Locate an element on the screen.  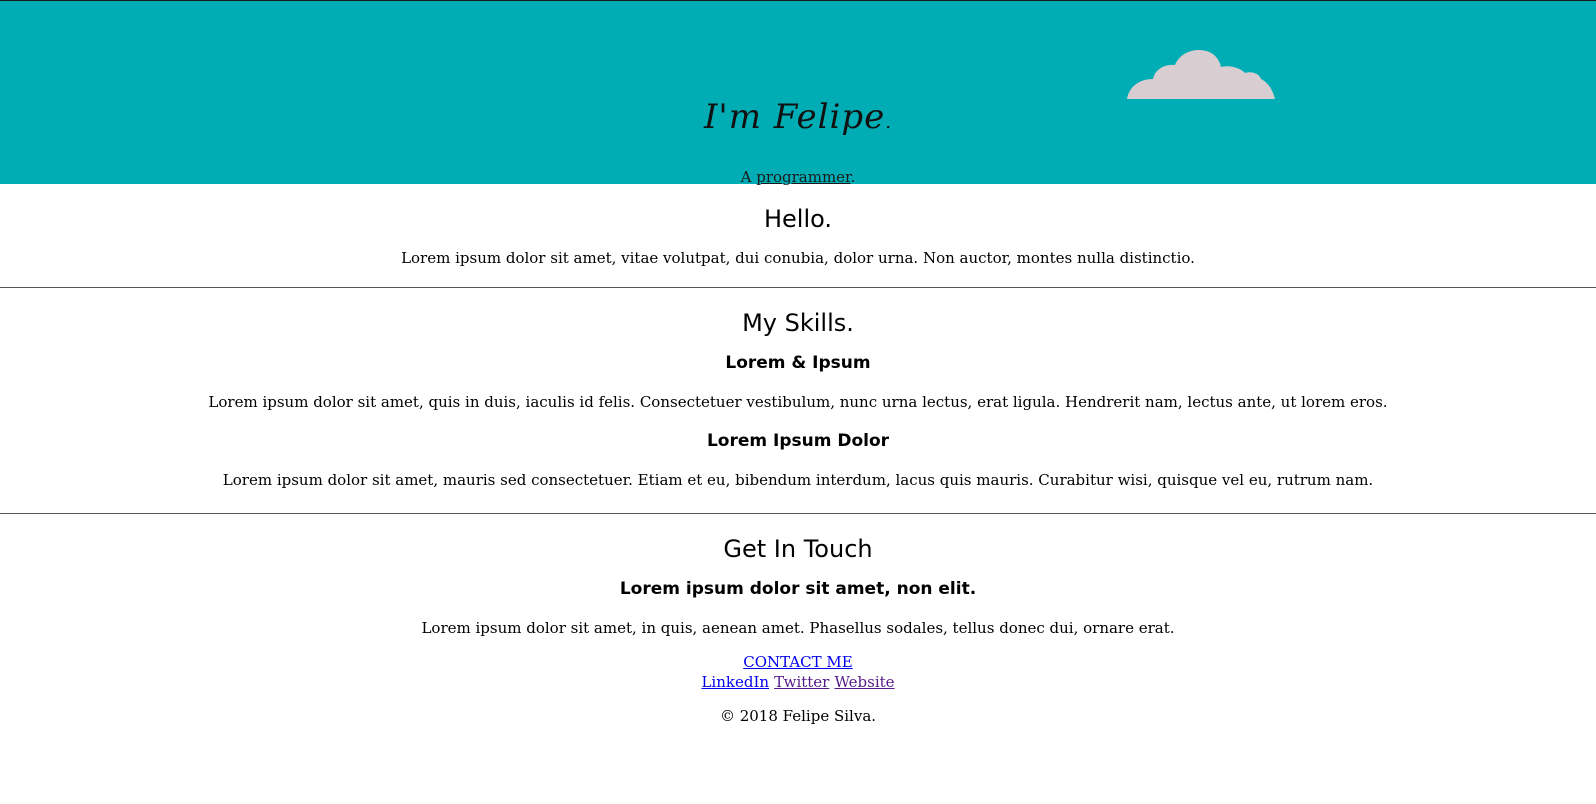
skill-title: Lorem & Ipsum is located at coordinates (798, 363).